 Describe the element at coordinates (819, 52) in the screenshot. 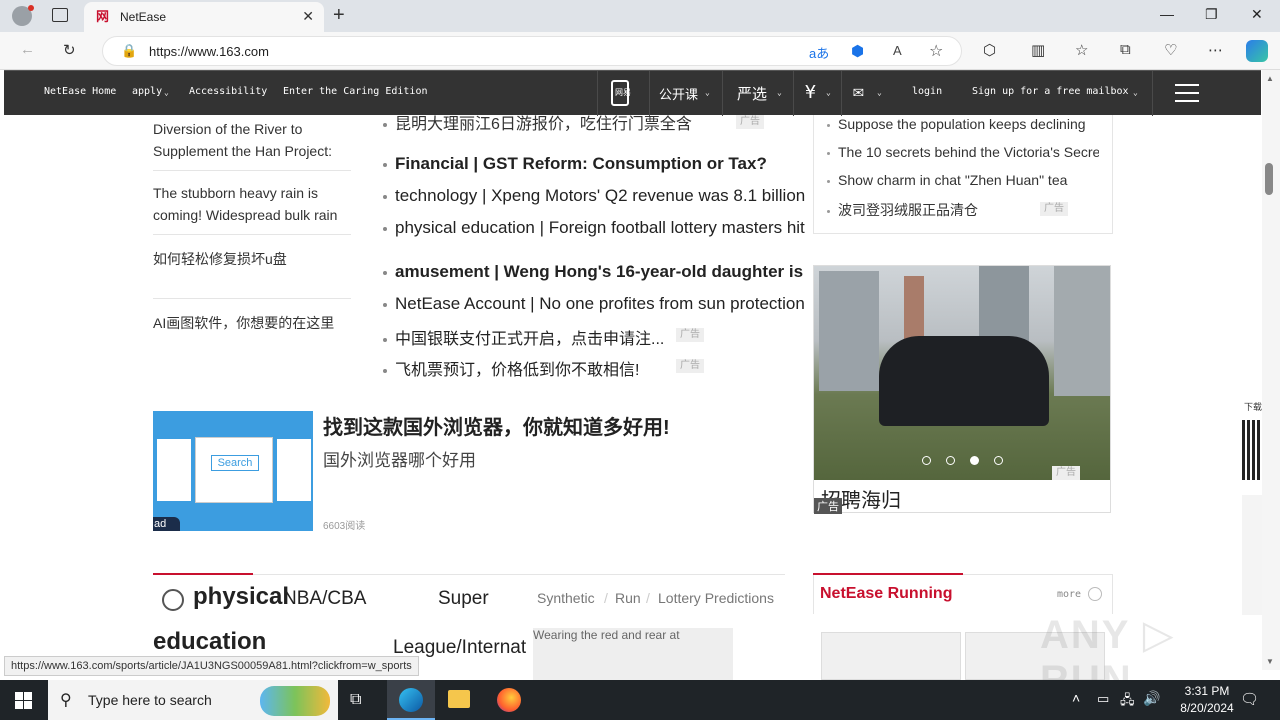

I see `translate-icon: aあ` at that location.